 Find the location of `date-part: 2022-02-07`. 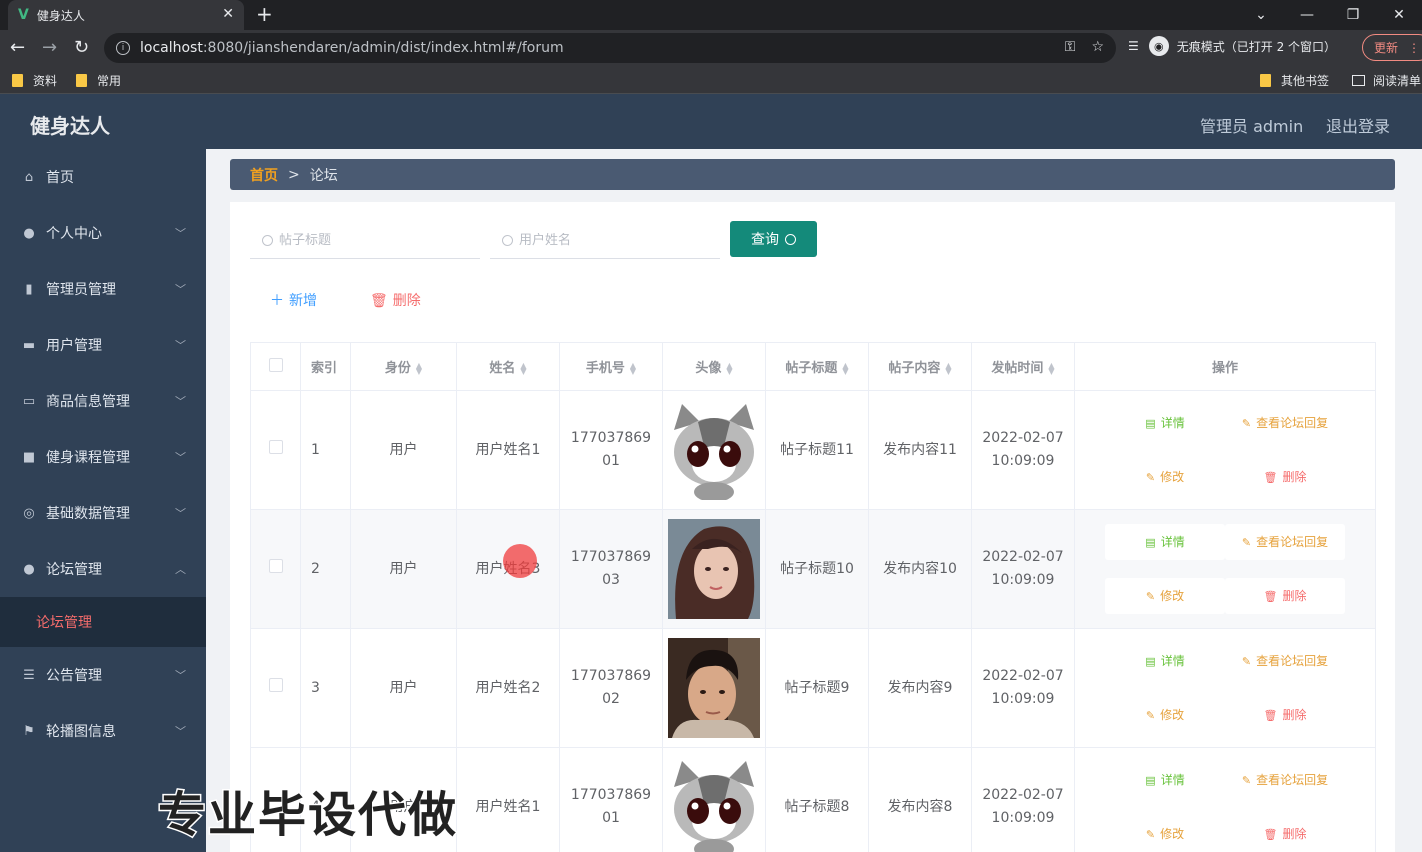

date-part: 2022-02-07 is located at coordinates (1023, 557).